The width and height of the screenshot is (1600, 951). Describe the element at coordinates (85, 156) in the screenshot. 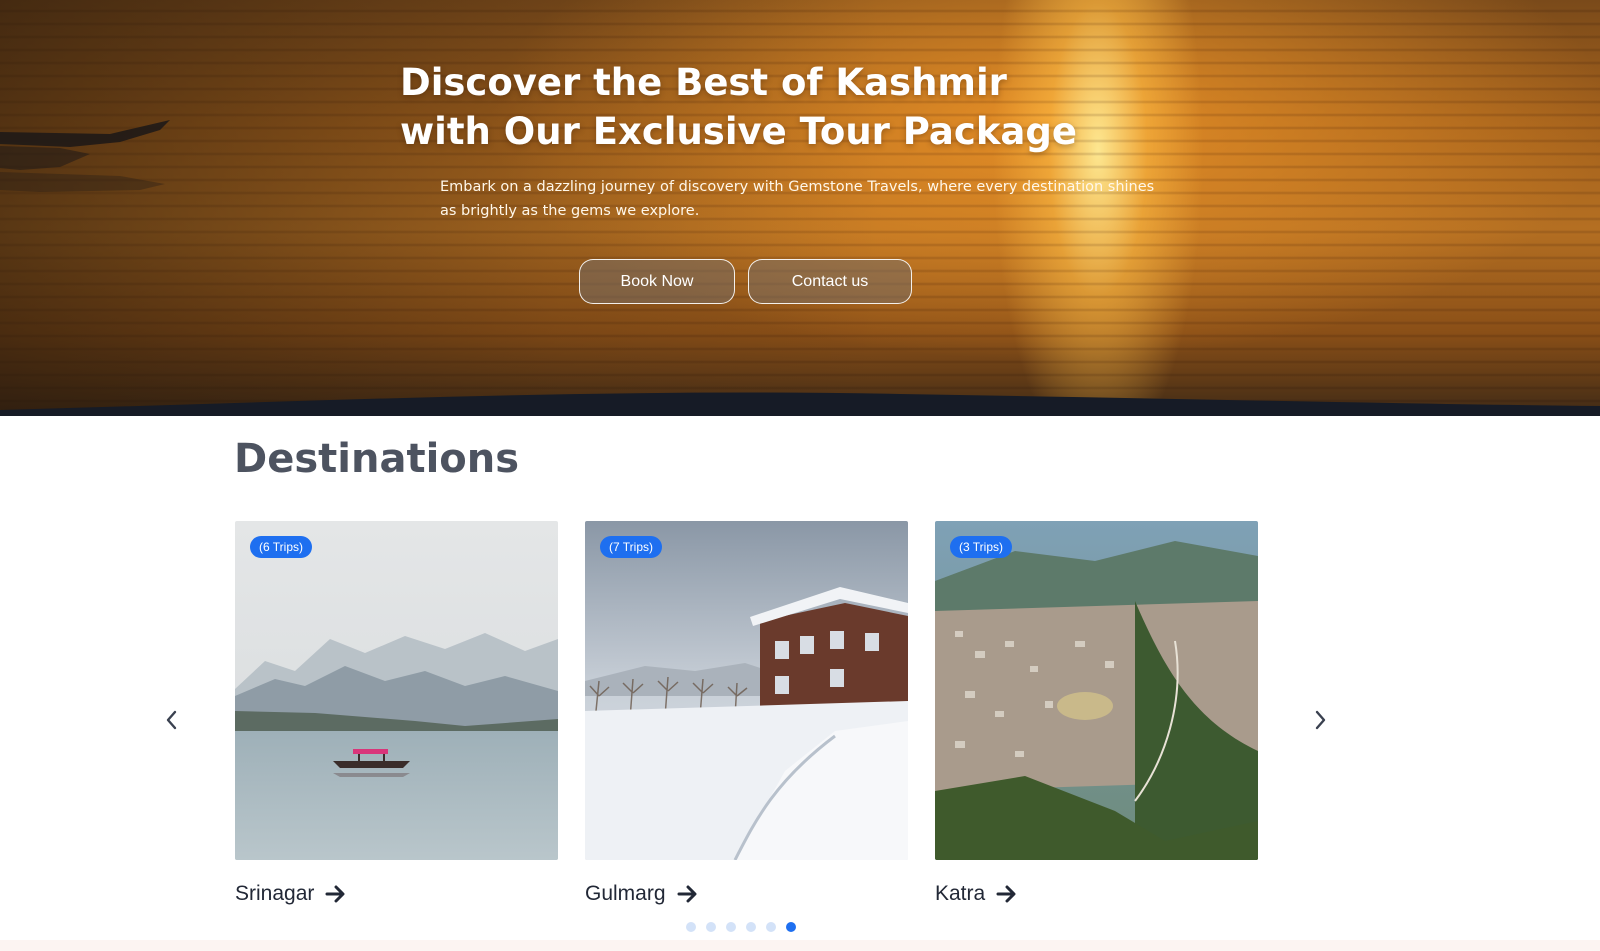

I see `shikara-boat-silhouette` at that location.